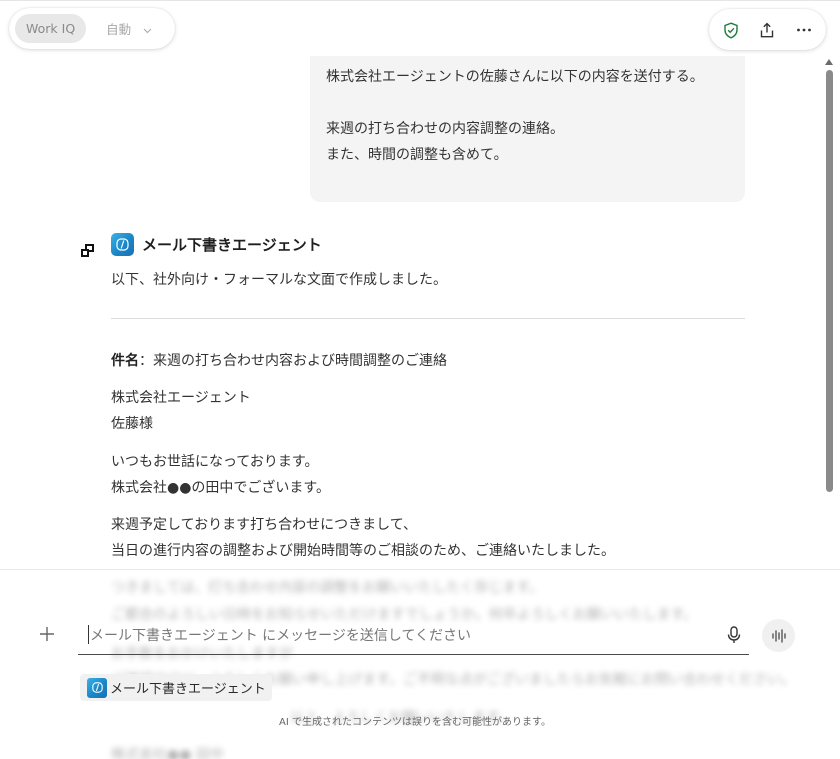  Describe the element at coordinates (428, 318) in the screenshot. I see `divider` at that location.